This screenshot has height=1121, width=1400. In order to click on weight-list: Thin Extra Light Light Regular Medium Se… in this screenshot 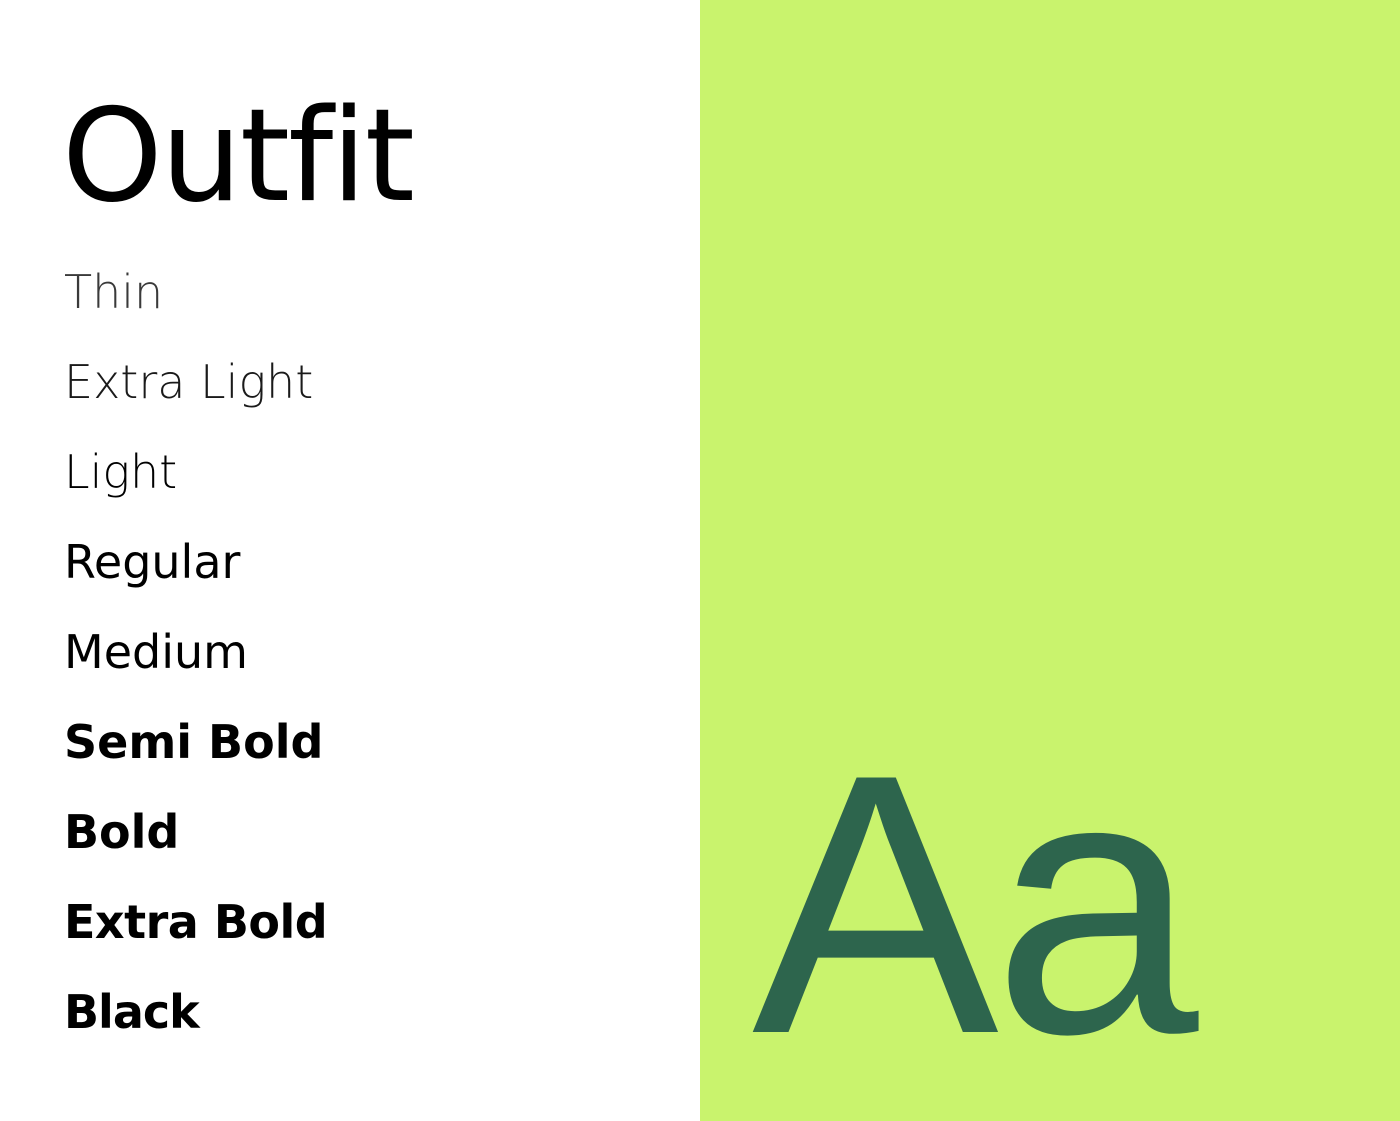, I will do `click(196, 667)`.